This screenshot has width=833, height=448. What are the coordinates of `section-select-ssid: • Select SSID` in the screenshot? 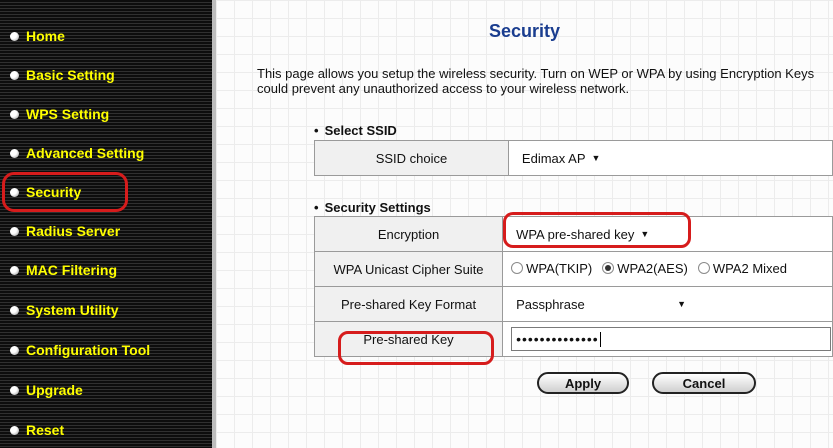 It's located at (355, 130).